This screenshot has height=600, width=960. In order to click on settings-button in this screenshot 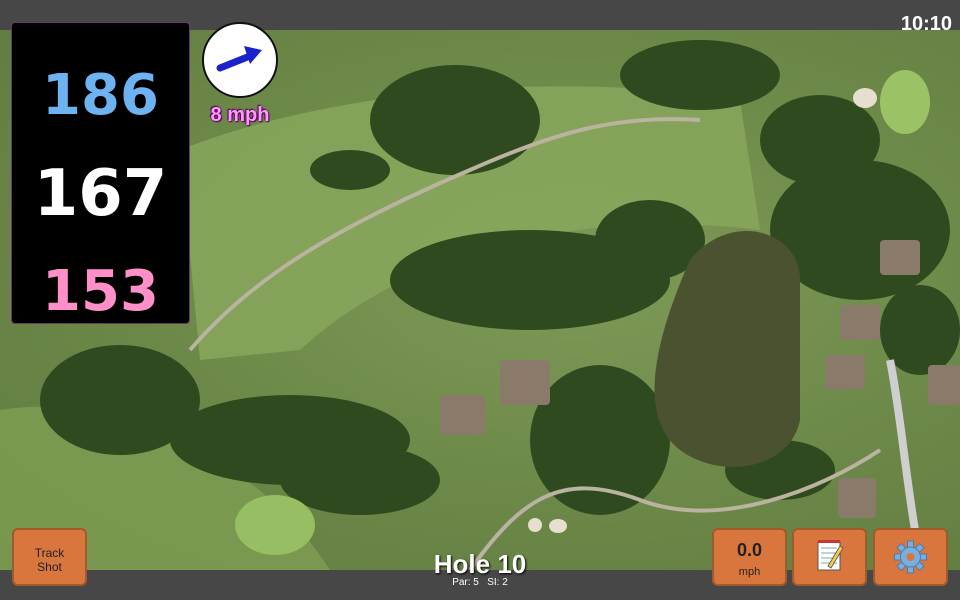, I will do `click(910, 557)`.